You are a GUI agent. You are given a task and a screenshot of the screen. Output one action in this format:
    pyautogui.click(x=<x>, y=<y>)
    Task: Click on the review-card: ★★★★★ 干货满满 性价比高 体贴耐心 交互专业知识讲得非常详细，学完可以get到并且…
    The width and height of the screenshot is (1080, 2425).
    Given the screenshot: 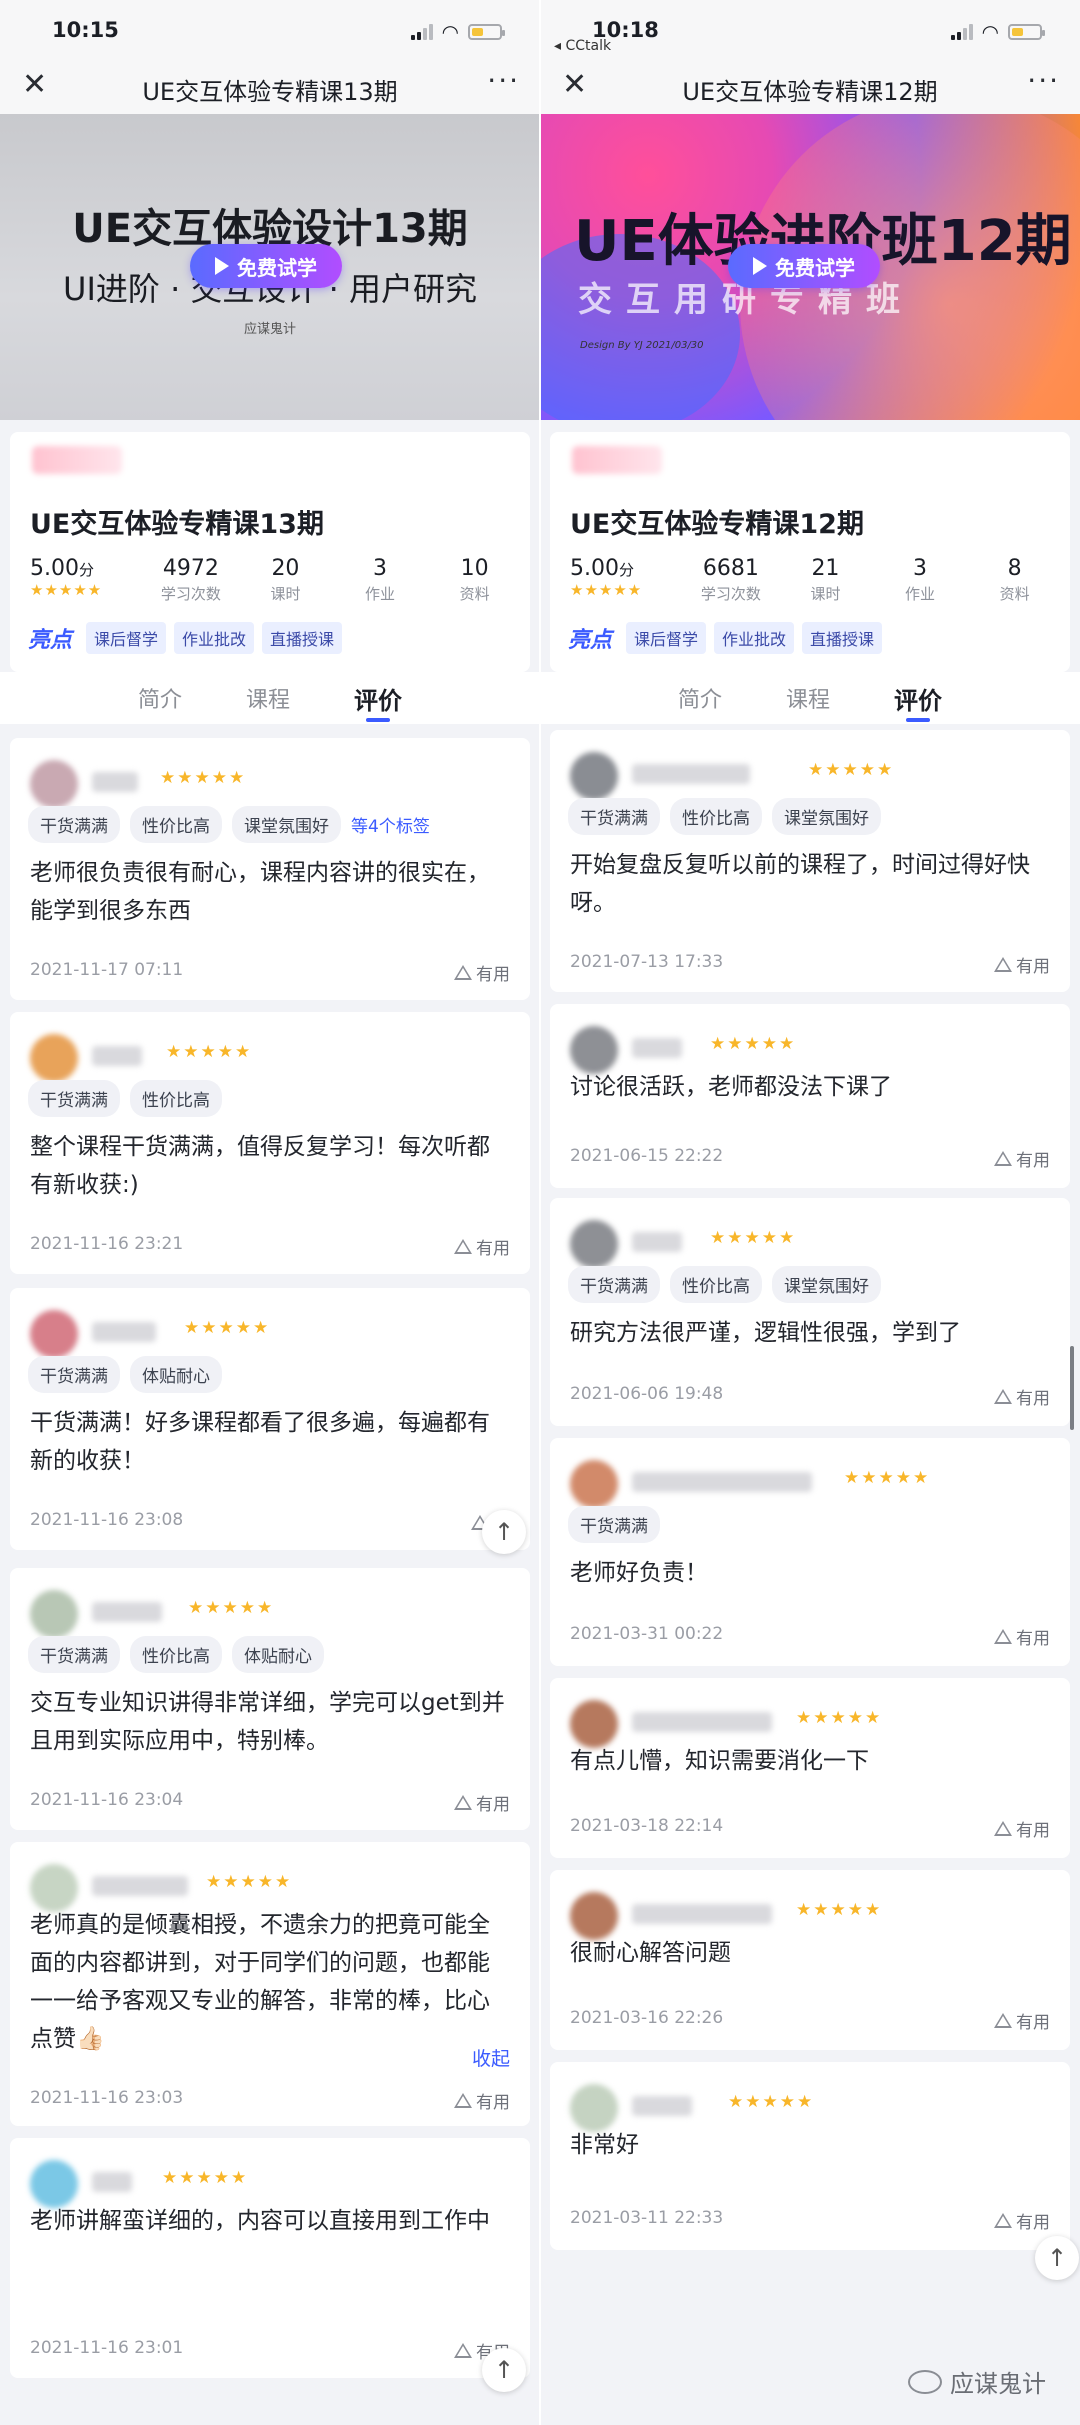 What is the action you would take?
    pyautogui.click(x=270, y=1699)
    